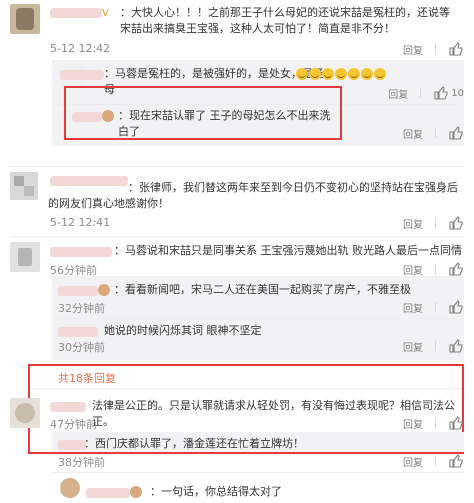 The image size is (474, 503). What do you see at coordinates (81, 462) in the screenshot?
I see `reply-time: 38分钟前` at bounding box center [81, 462].